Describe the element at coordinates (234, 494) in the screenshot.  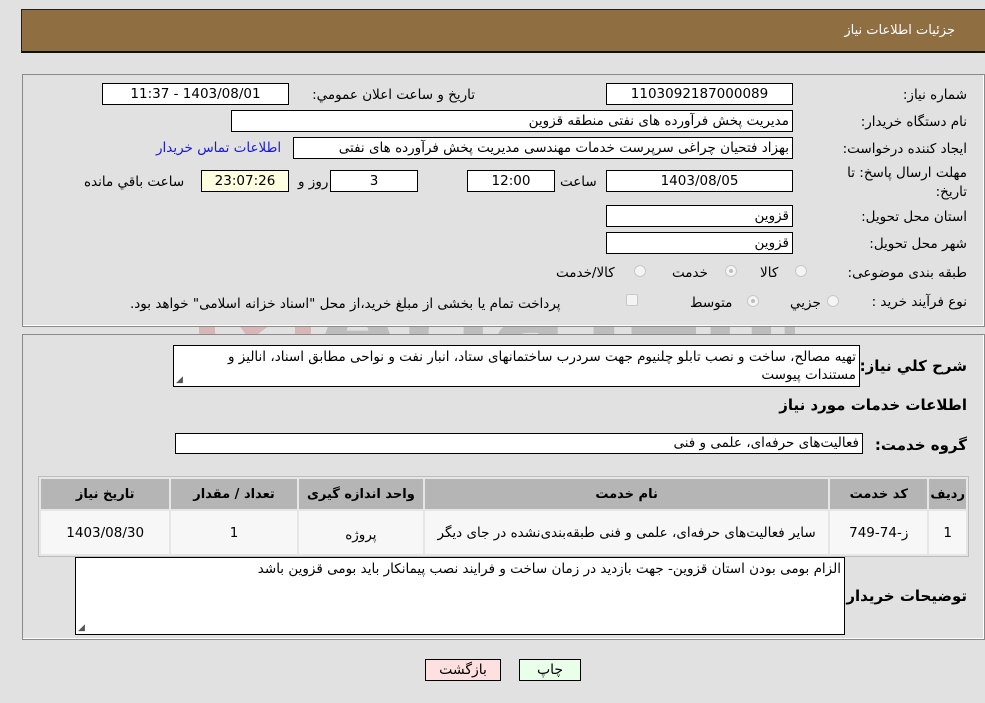
I see `col-header-quantity: تعداد / مقدار` at that location.